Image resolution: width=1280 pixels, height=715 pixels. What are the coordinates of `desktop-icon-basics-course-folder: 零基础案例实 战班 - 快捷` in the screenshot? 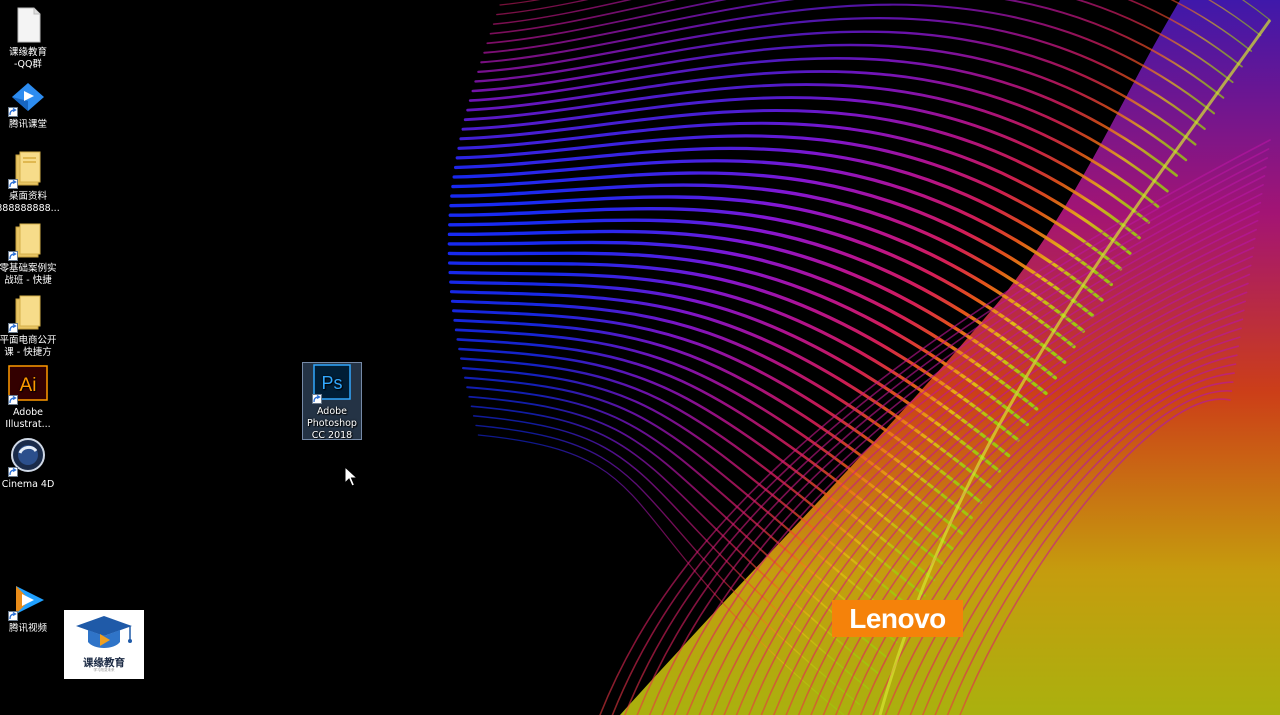 It's located at (32, 254).